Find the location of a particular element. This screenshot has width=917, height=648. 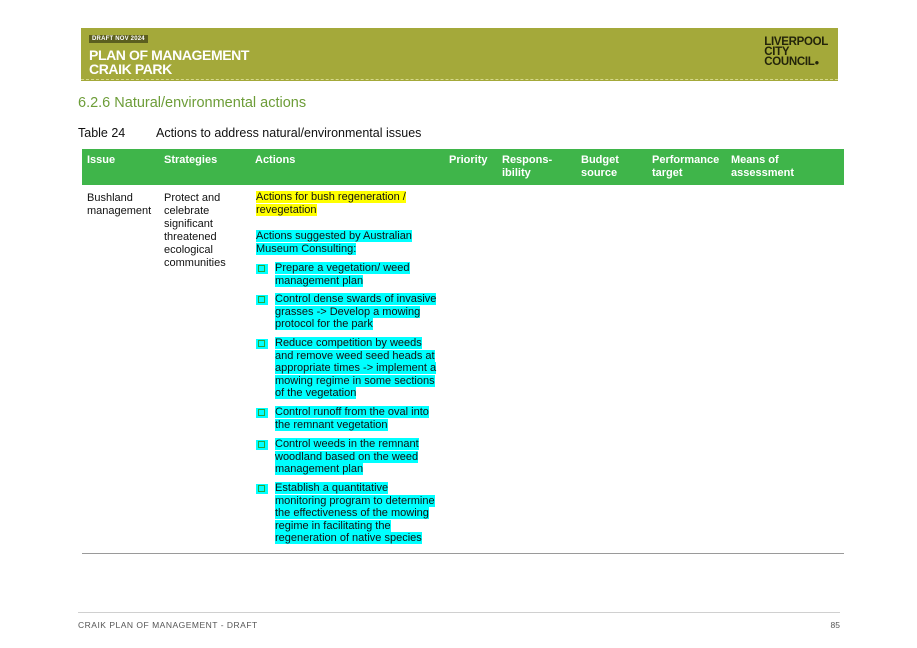

footer-divider is located at coordinates (459, 612).